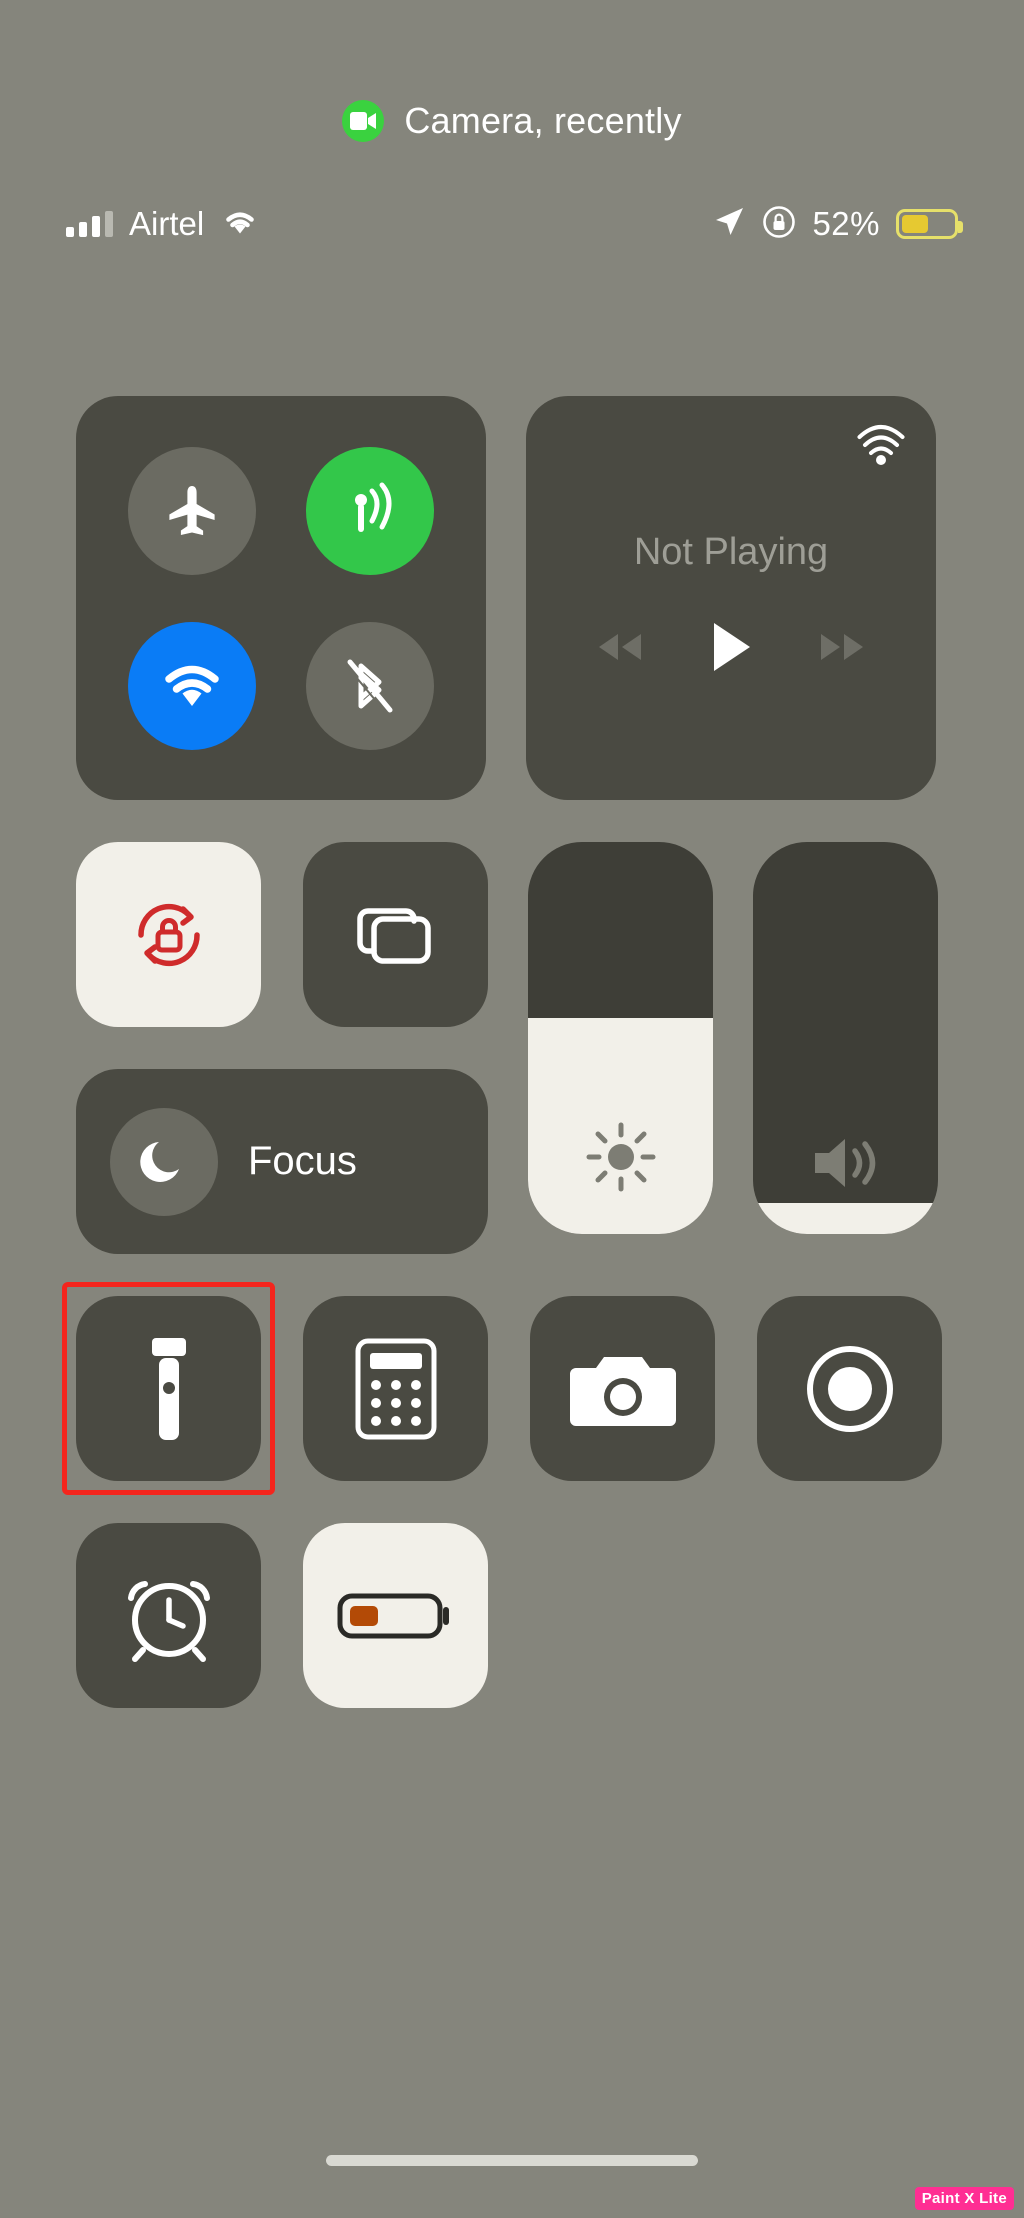 This screenshot has height=2218, width=1024. I want to click on connectivity-module, so click(281, 598).